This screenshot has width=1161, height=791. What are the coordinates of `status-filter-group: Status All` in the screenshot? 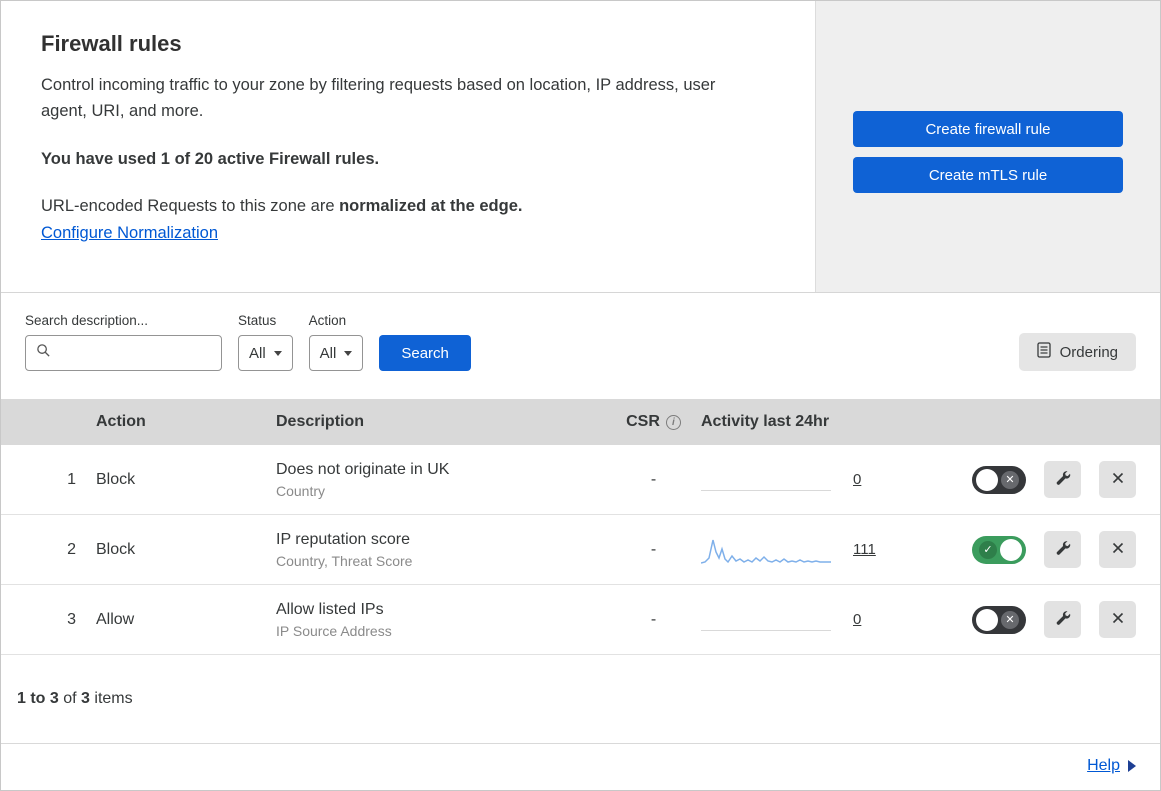 It's located at (265, 342).